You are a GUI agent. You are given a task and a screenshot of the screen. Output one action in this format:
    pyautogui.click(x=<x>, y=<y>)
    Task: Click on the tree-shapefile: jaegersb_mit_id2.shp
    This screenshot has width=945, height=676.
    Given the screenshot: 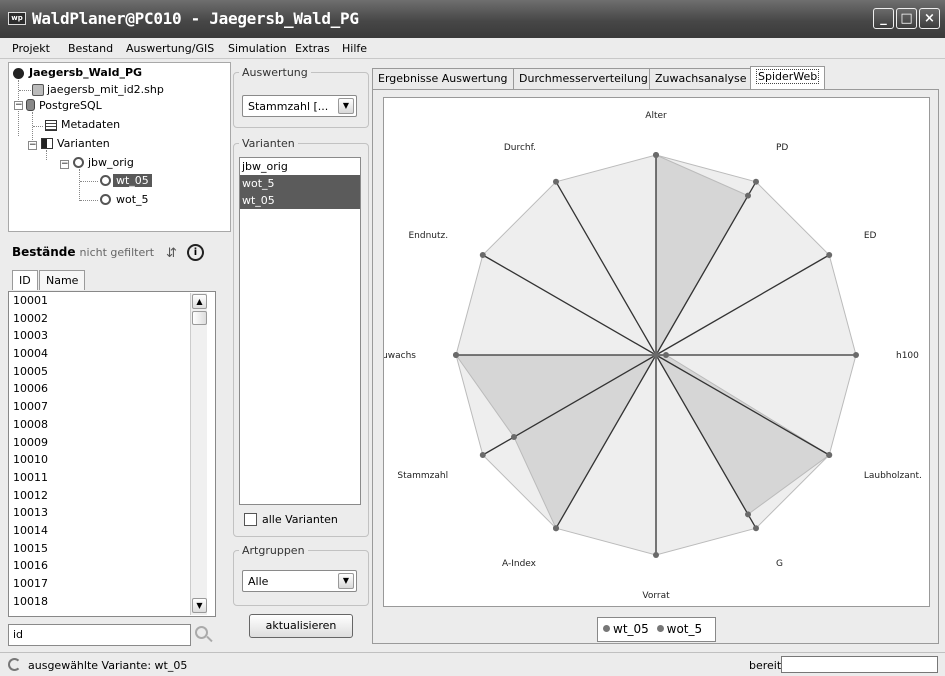 What is the action you would take?
    pyautogui.click(x=105, y=89)
    